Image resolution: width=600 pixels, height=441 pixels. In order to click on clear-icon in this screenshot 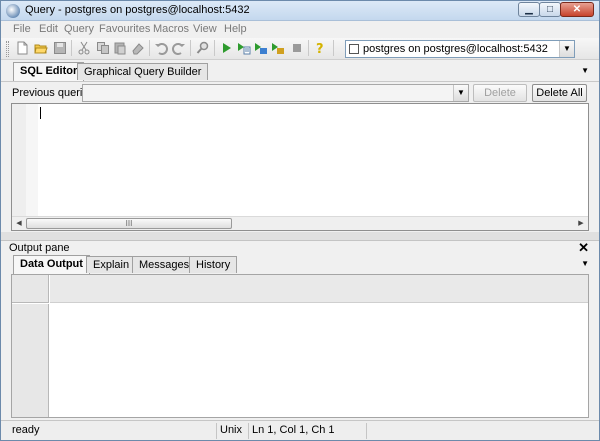, I will do `click(138, 48)`.